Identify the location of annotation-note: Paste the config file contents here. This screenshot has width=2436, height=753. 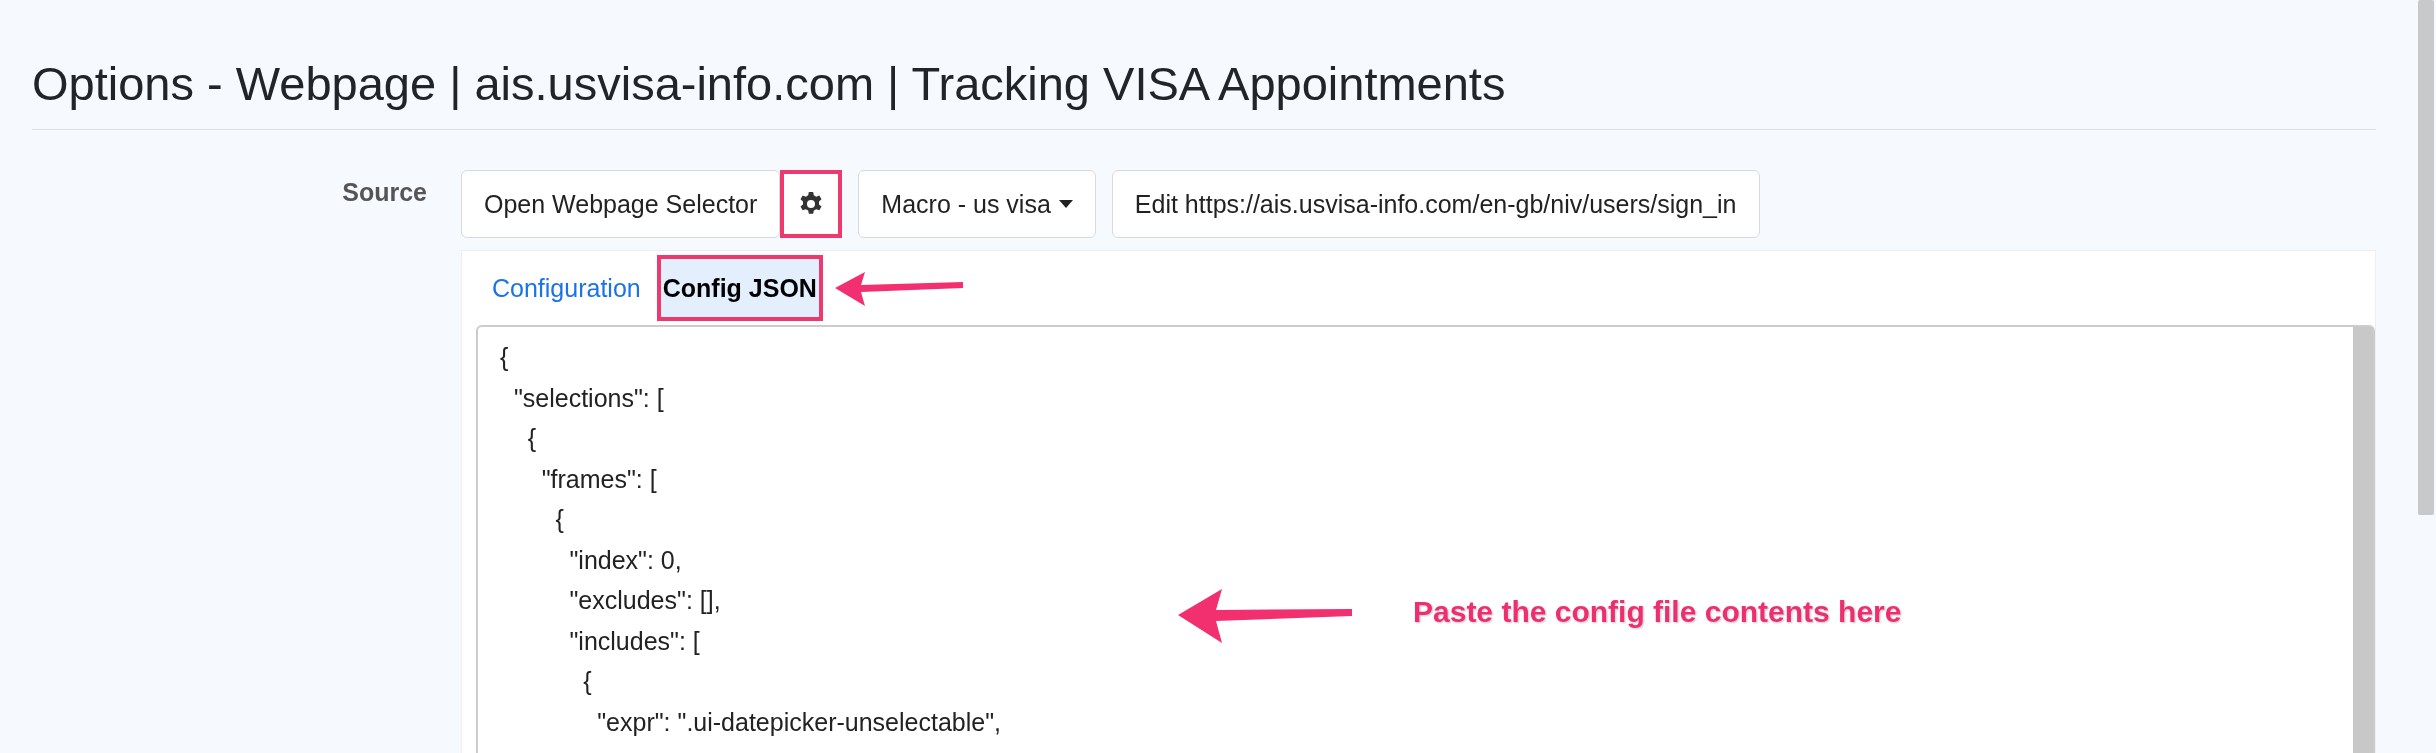
(1657, 612).